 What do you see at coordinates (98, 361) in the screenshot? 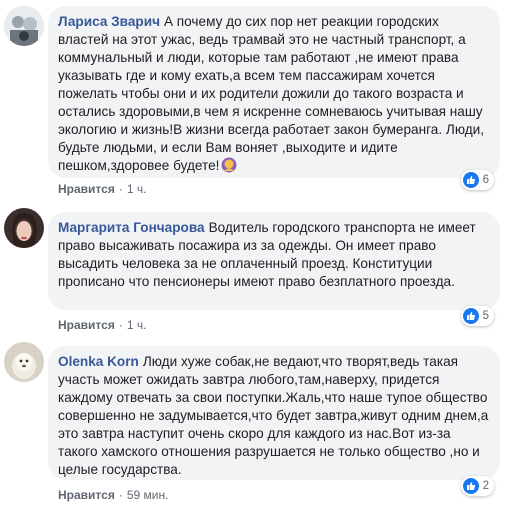
I see `comment-author: Olenka Korn` at bounding box center [98, 361].